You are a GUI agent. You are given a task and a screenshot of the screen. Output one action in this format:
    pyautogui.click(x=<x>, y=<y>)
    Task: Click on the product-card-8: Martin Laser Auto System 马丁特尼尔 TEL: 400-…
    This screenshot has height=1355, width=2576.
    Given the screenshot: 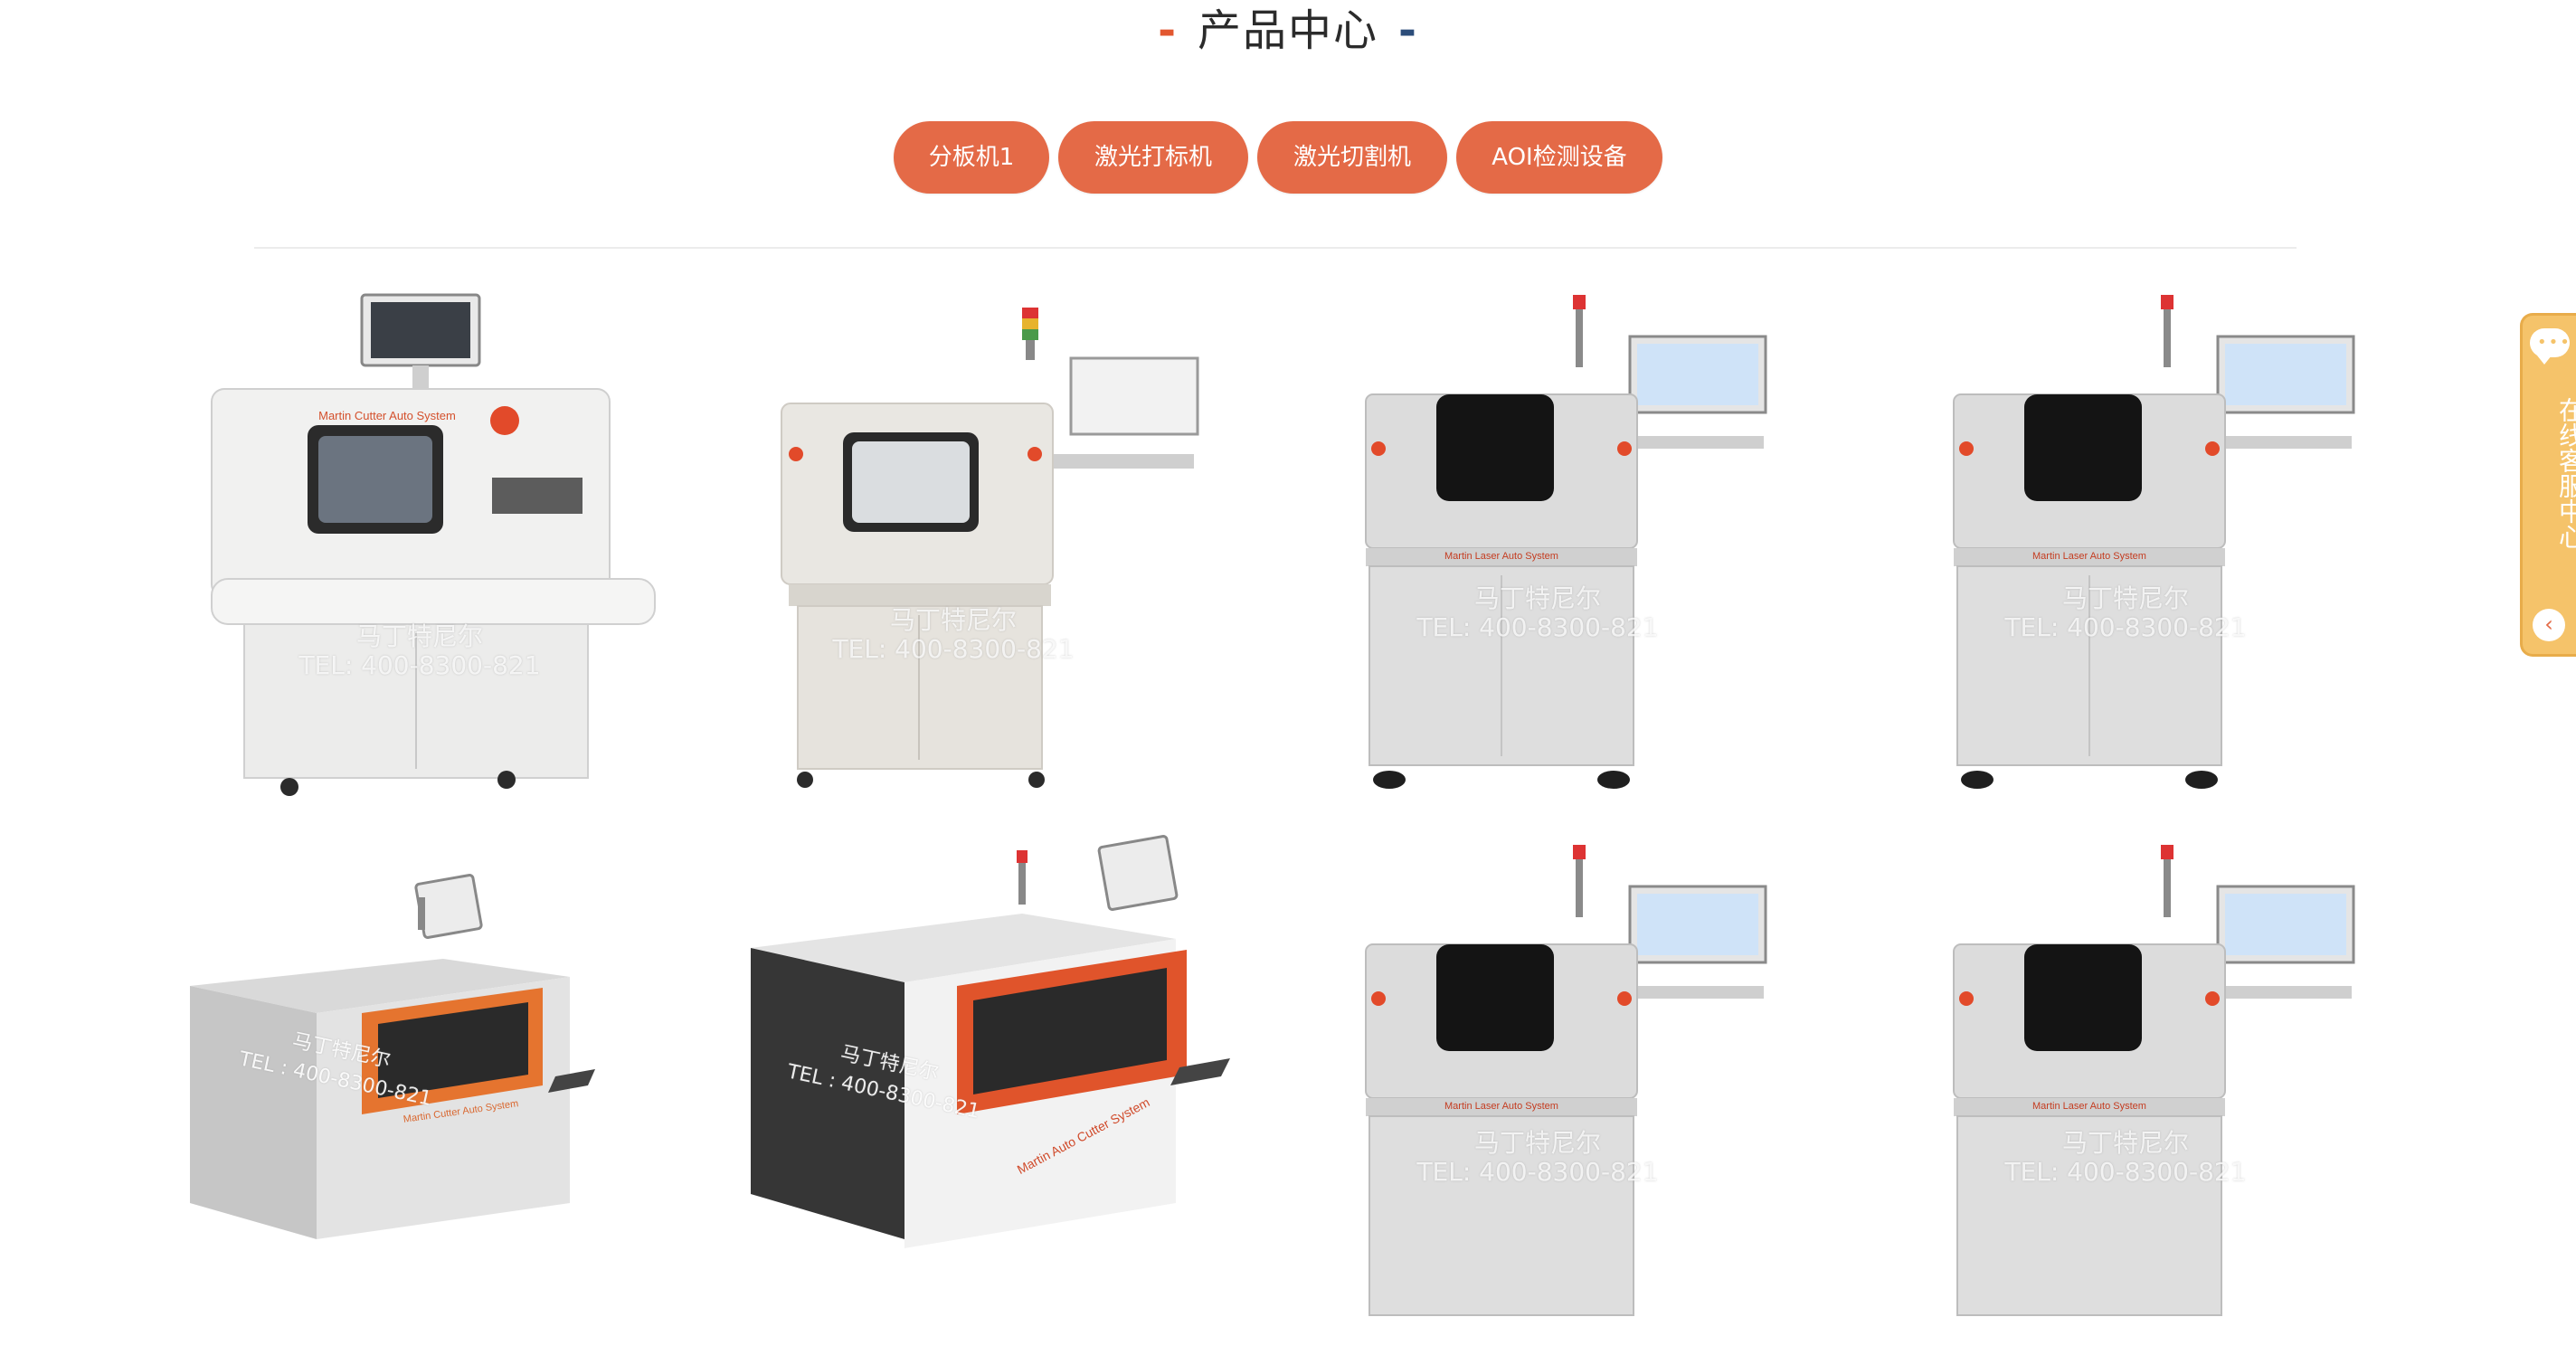 What is the action you would take?
    pyautogui.click(x=2180, y=1092)
    